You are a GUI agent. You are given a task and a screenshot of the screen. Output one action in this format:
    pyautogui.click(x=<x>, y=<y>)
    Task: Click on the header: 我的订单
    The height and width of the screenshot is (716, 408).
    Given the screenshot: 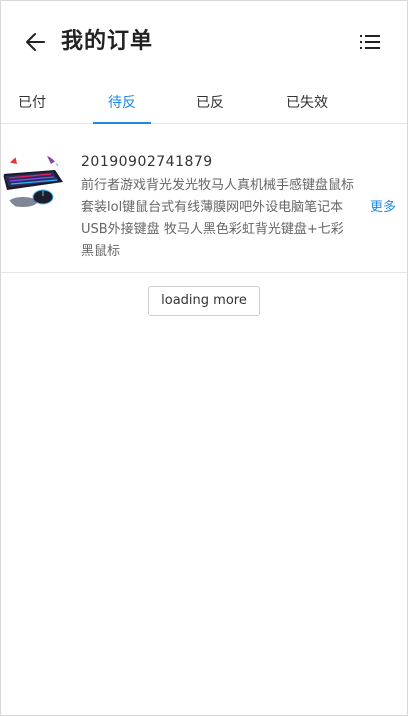 What is the action you would take?
    pyautogui.click(x=204, y=42)
    